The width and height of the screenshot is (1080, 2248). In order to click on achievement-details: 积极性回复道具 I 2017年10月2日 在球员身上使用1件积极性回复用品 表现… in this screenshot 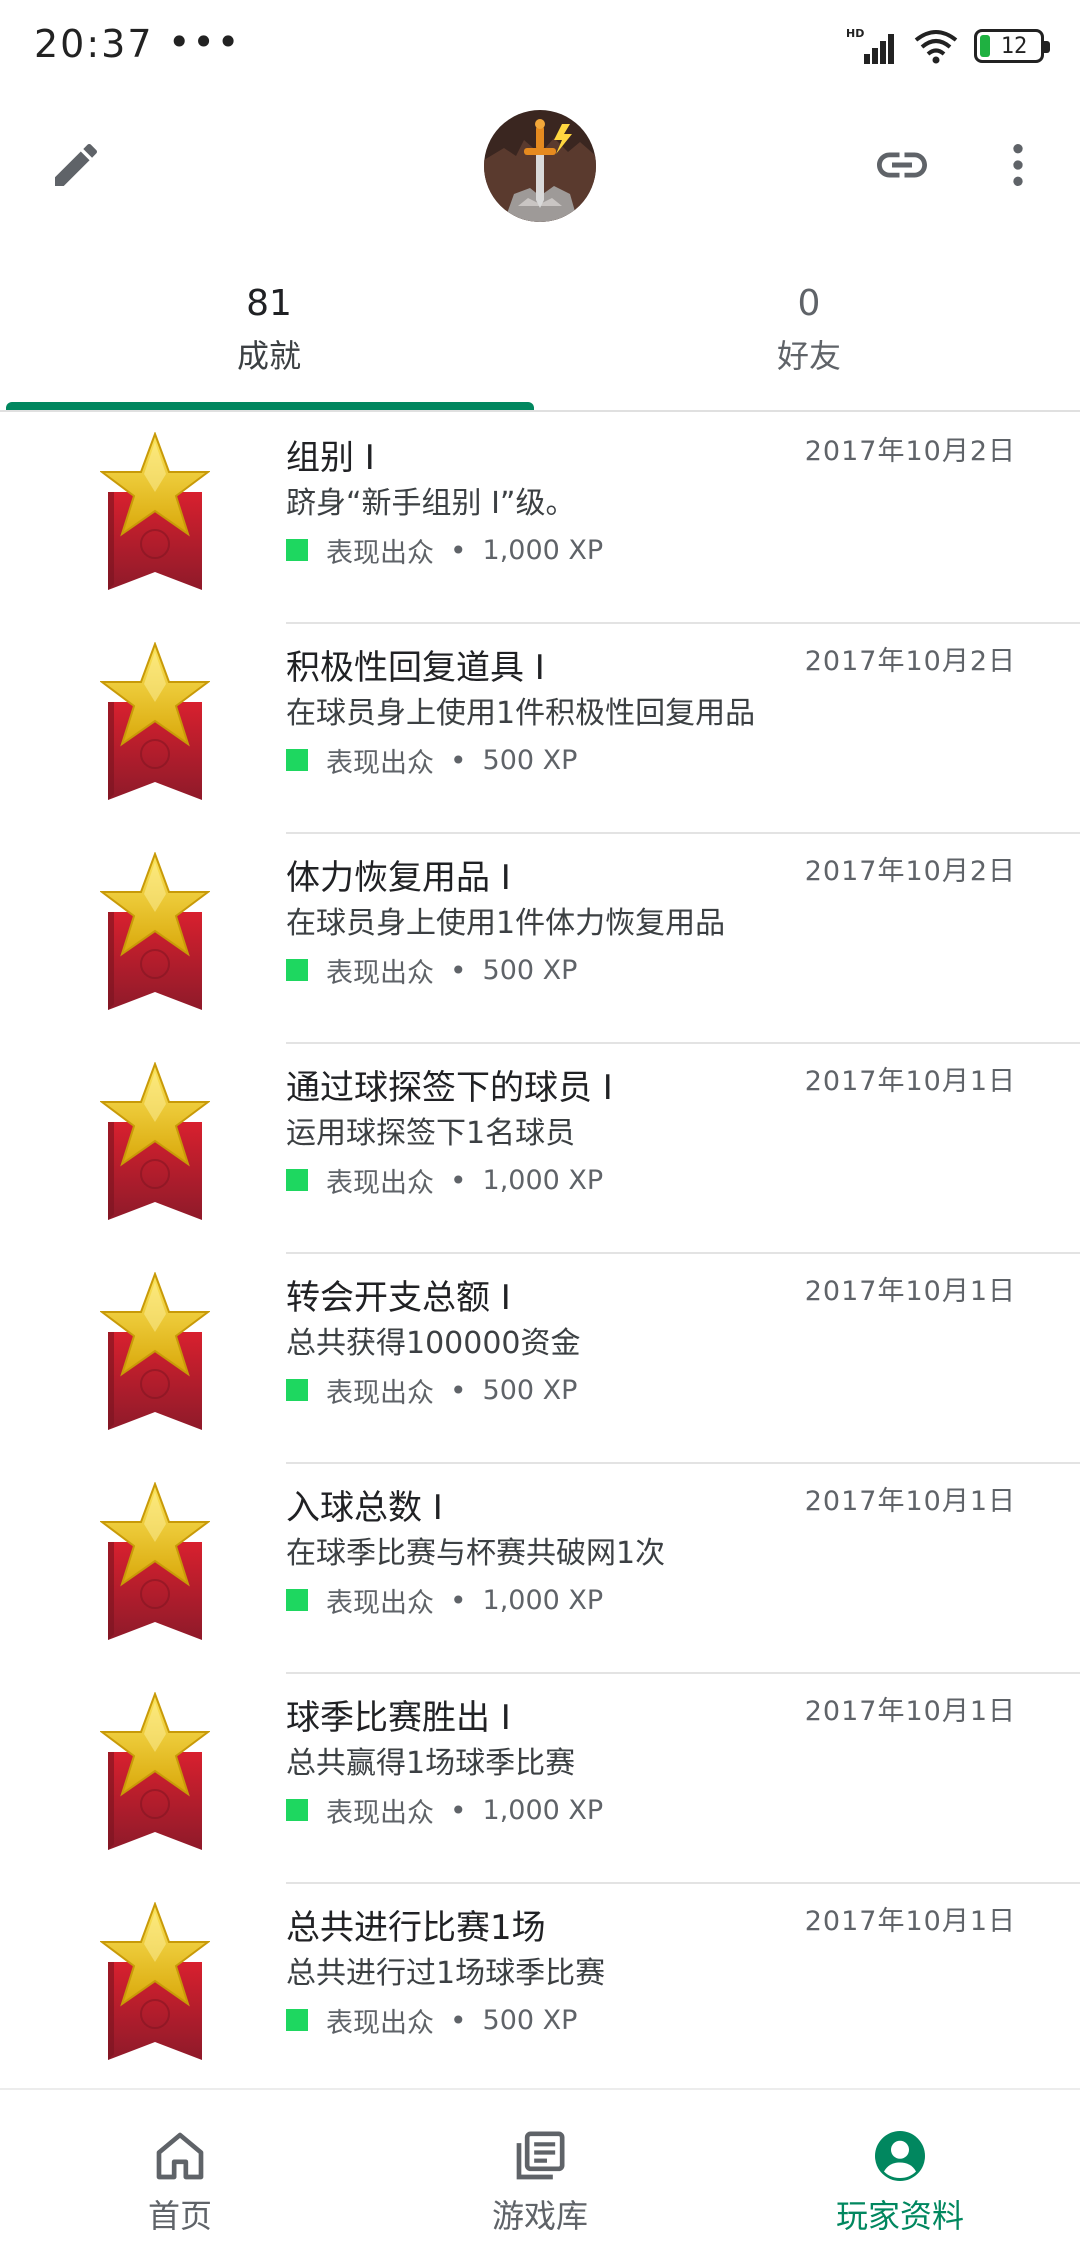, I will do `click(683, 729)`.